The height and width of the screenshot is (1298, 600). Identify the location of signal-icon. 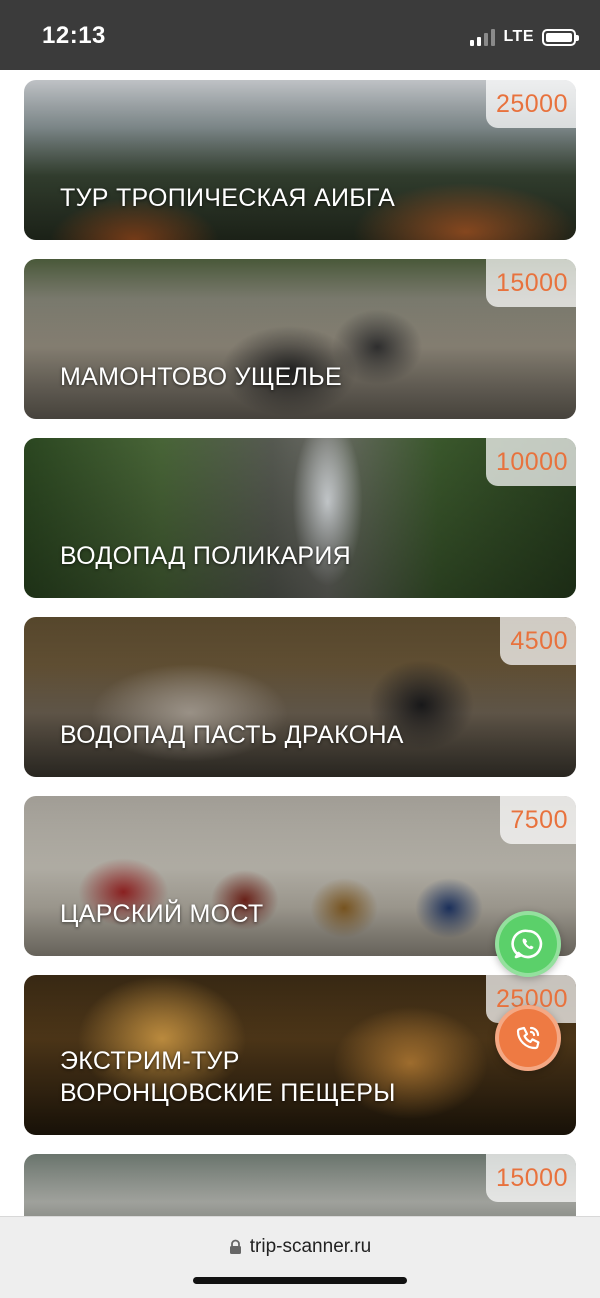
(483, 37).